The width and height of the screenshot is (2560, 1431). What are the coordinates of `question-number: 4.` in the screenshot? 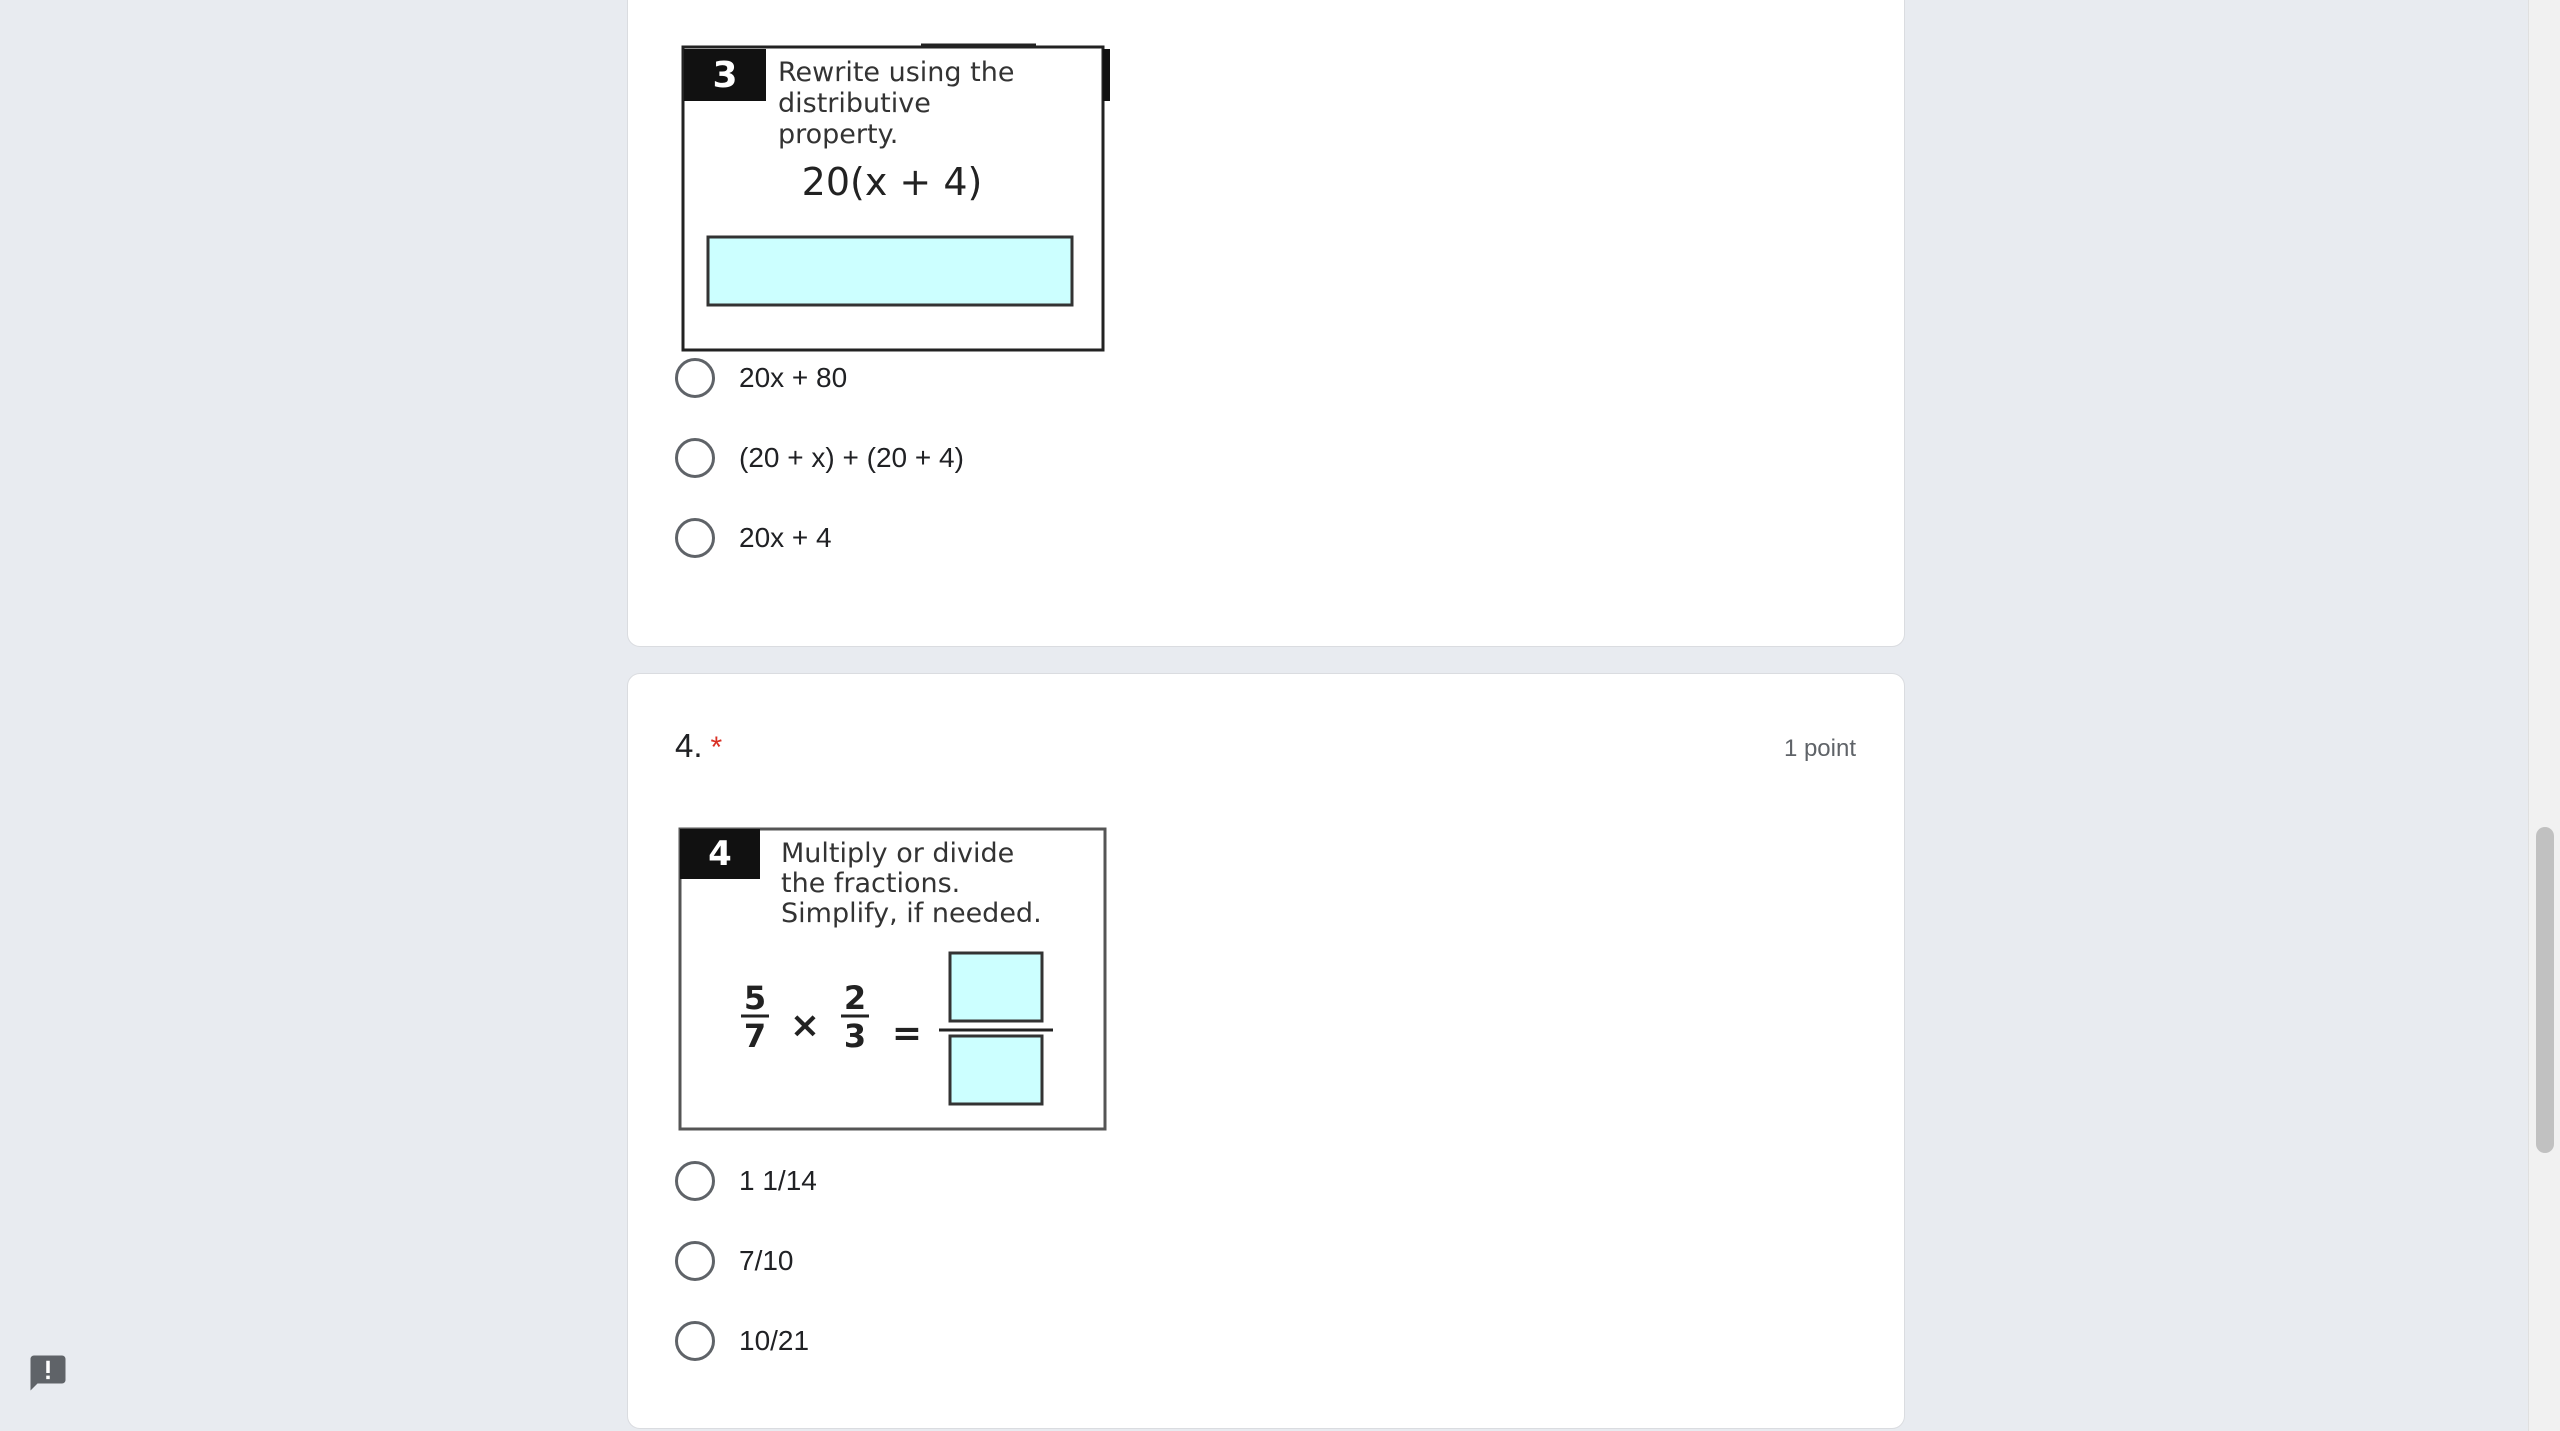 It's located at (689, 745).